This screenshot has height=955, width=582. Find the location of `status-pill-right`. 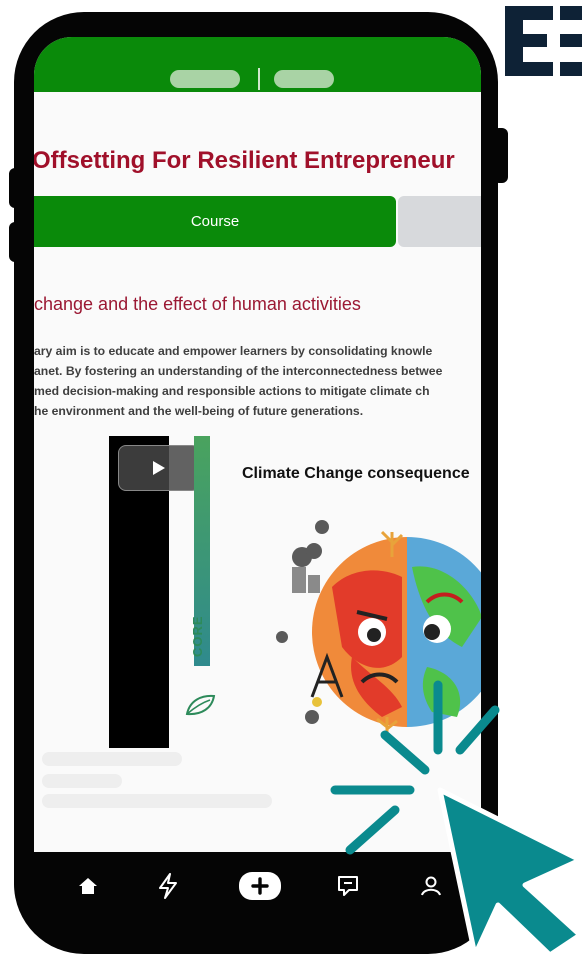

status-pill-right is located at coordinates (304, 79).